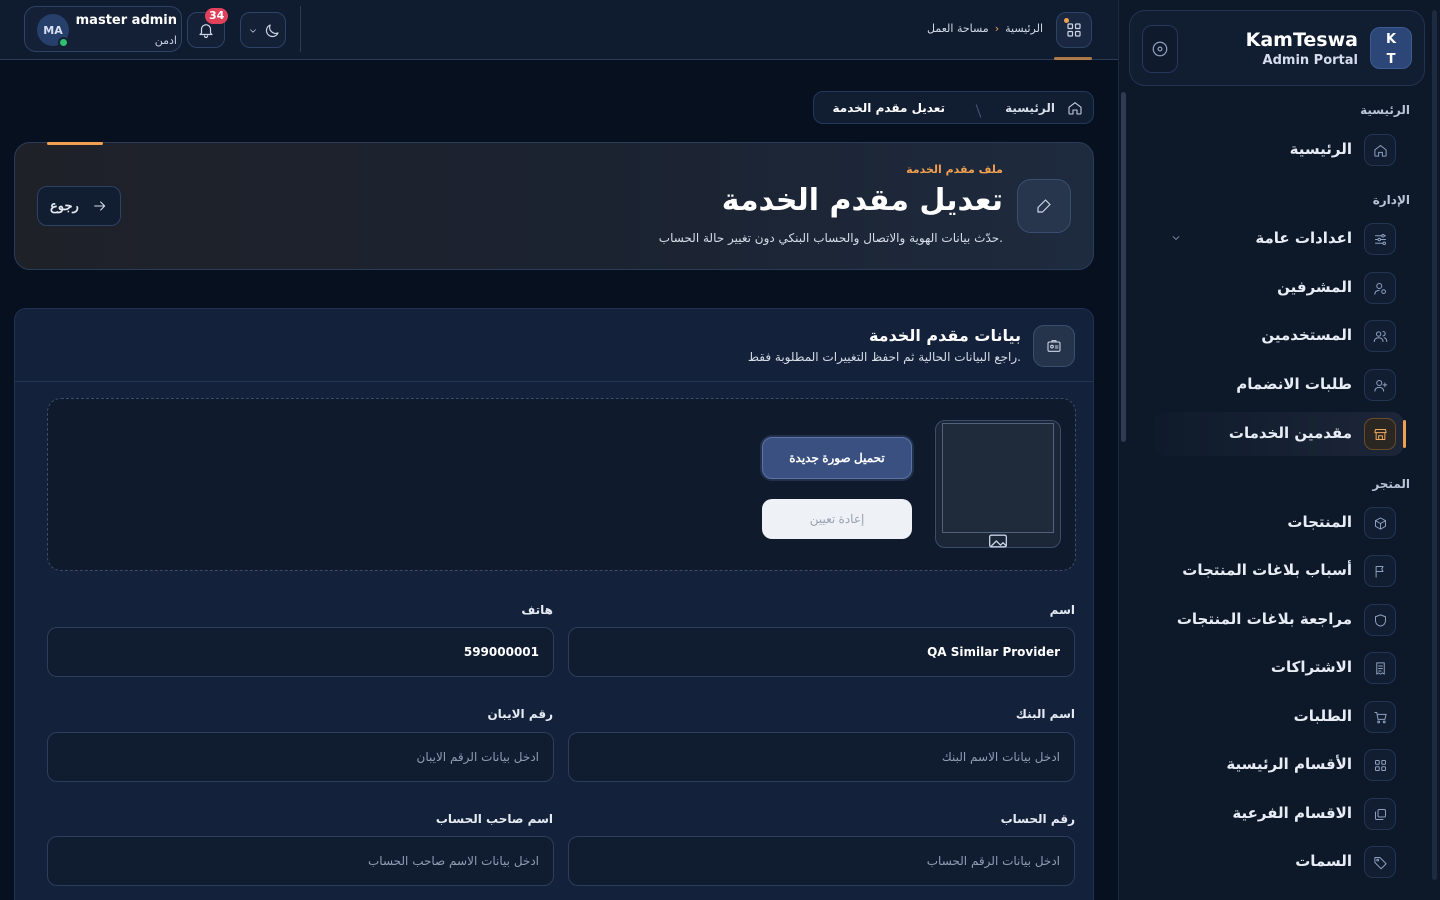  Describe the element at coordinates (954, 169) in the screenshot. I see `page-kicker: ملف مقدم الخدمة` at that location.